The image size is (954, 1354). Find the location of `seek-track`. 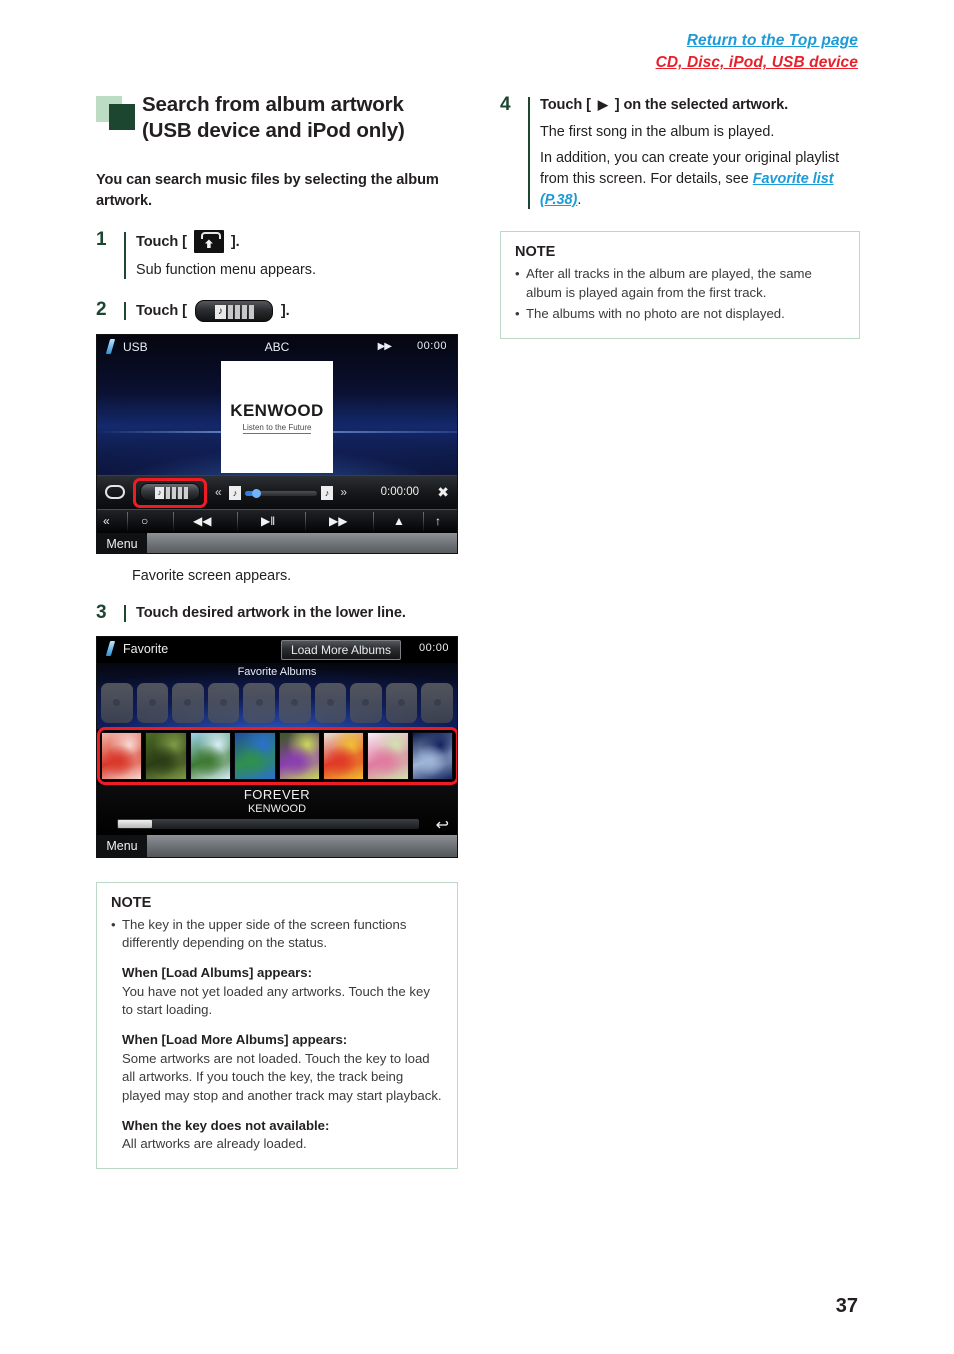

seek-track is located at coordinates (281, 494).